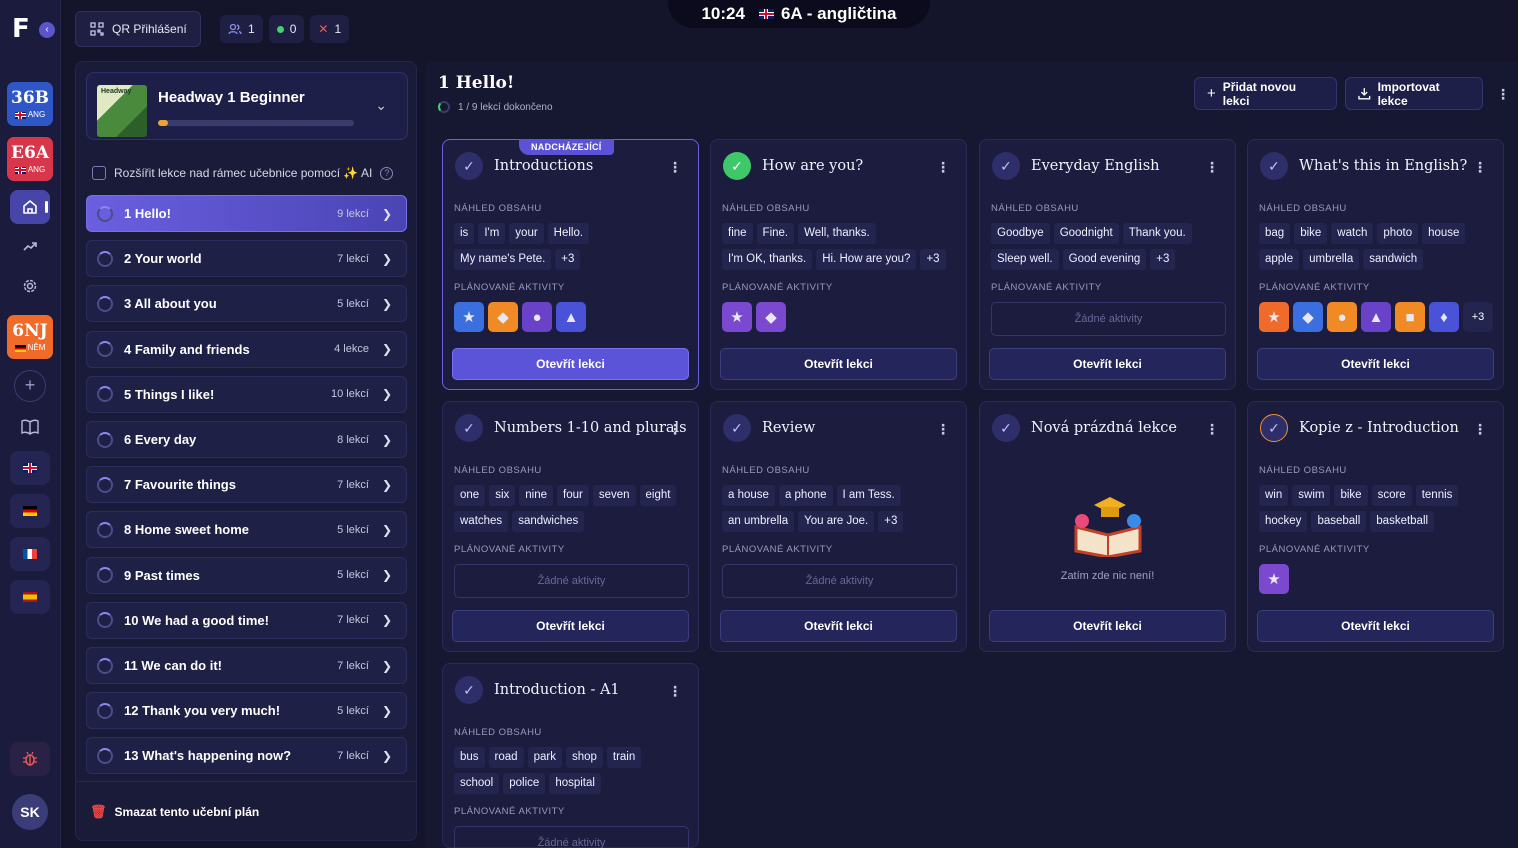 The width and height of the screenshot is (1518, 848). Describe the element at coordinates (246, 711) in the screenshot. I see `unit-item: 12 Thank you very much! 5 lekcí ❯` at that location.